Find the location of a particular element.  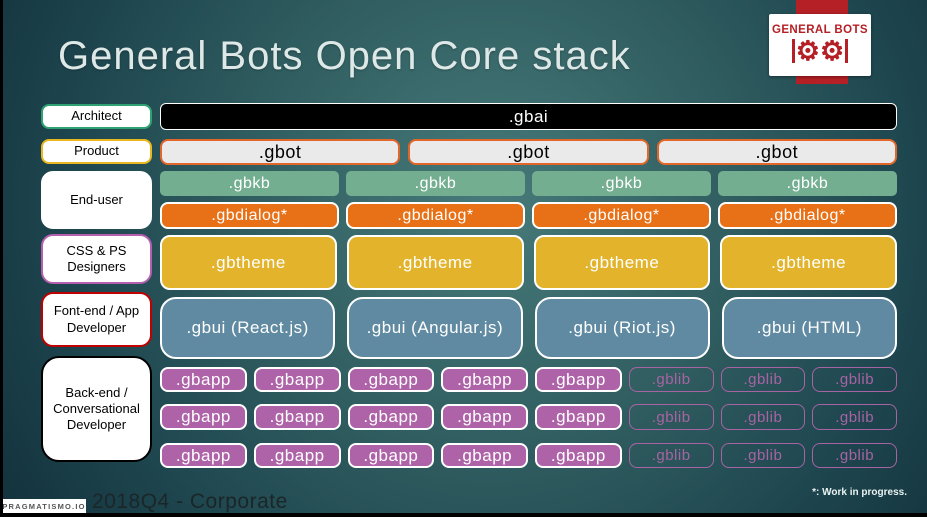

general-bots-logo: GENERAL BOTS ⚙ ⚙ is located at coordinates (820, 45).